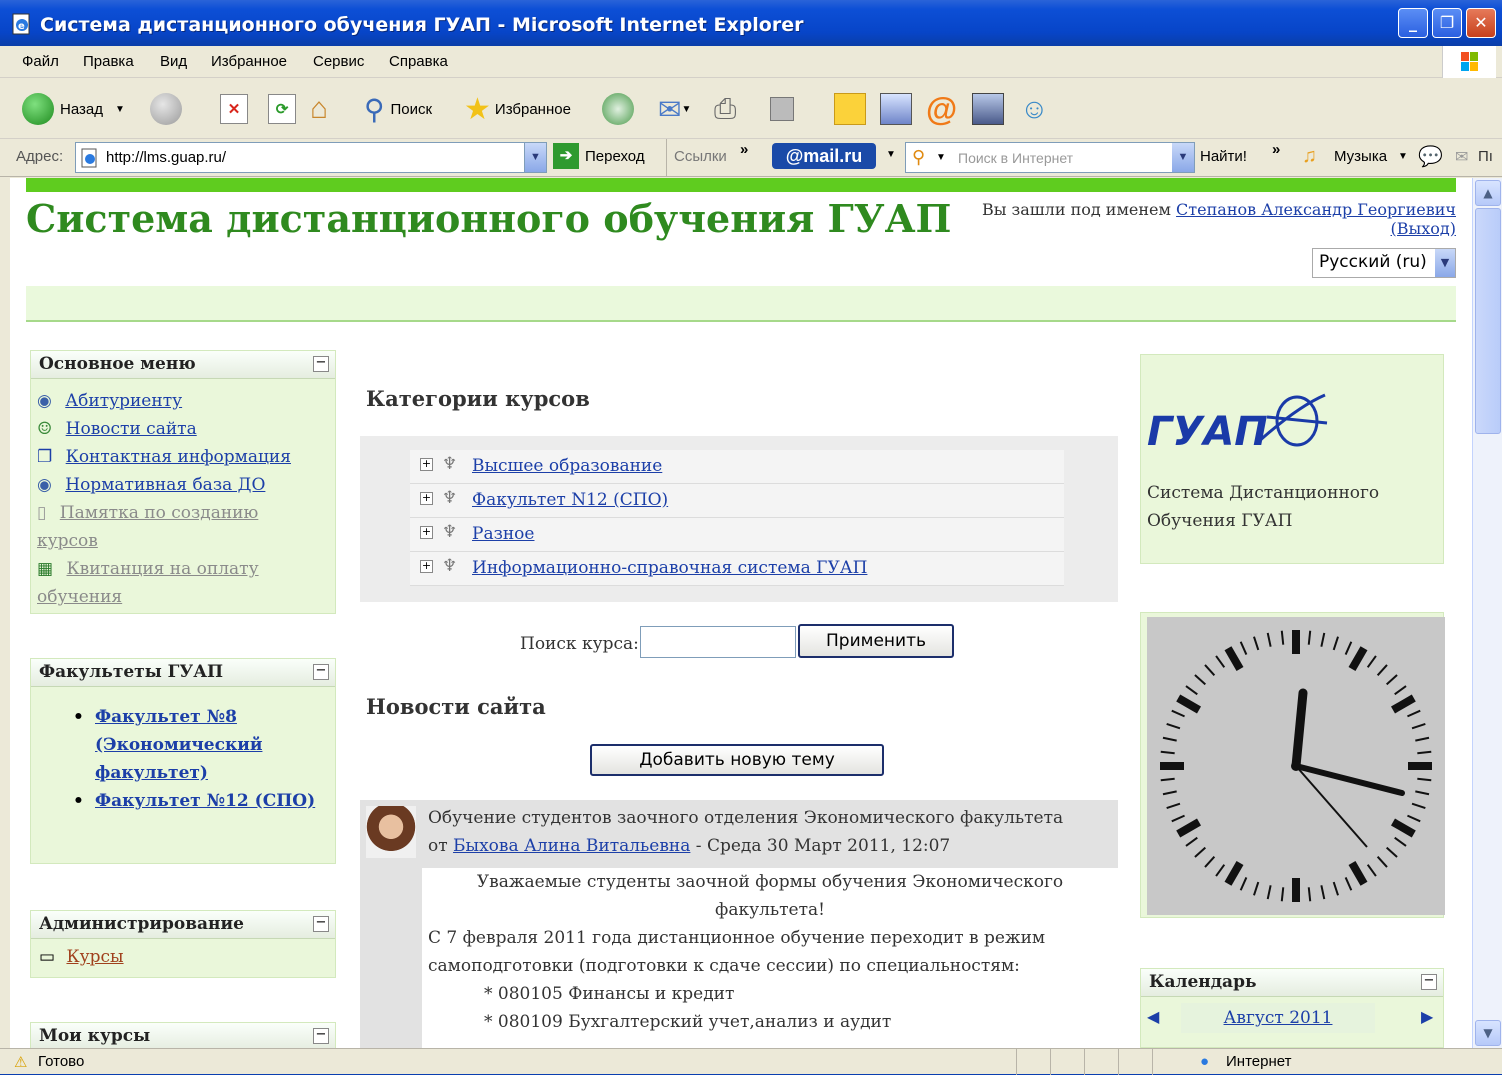 The height and width of the screenshot is (1075, 1502). I want to click on add-topic-button: Добавить новую тему, so click(737, 760).